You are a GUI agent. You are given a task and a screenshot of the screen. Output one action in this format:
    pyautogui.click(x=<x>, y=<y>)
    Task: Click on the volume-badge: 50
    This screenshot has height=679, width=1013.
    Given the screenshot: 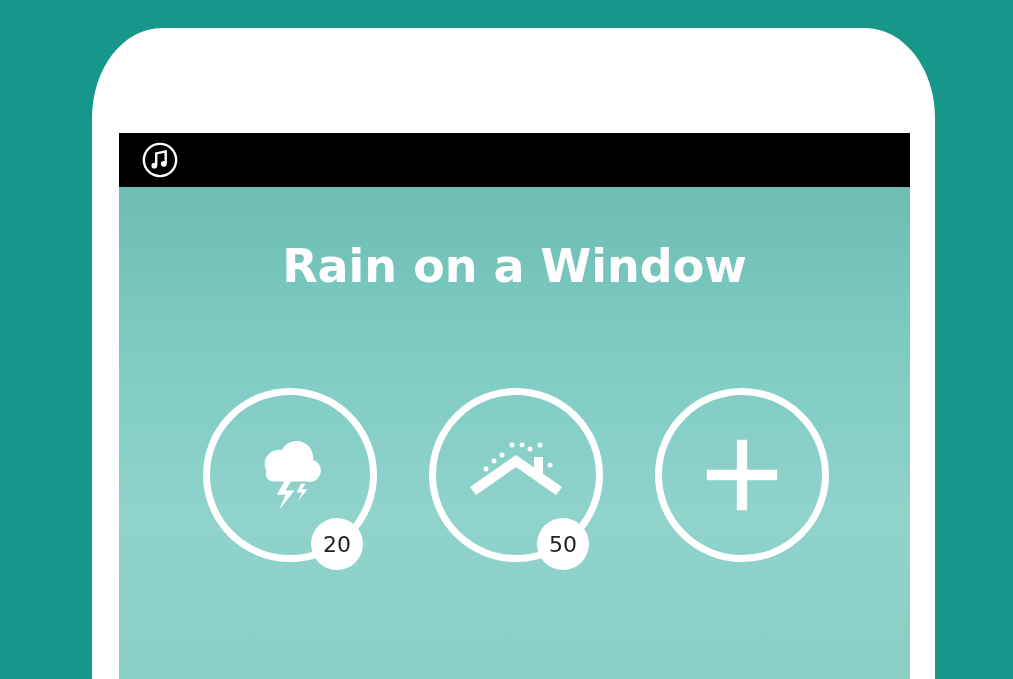 What is the action you would take?
    pyautogui.click(x=563, y=544)
    